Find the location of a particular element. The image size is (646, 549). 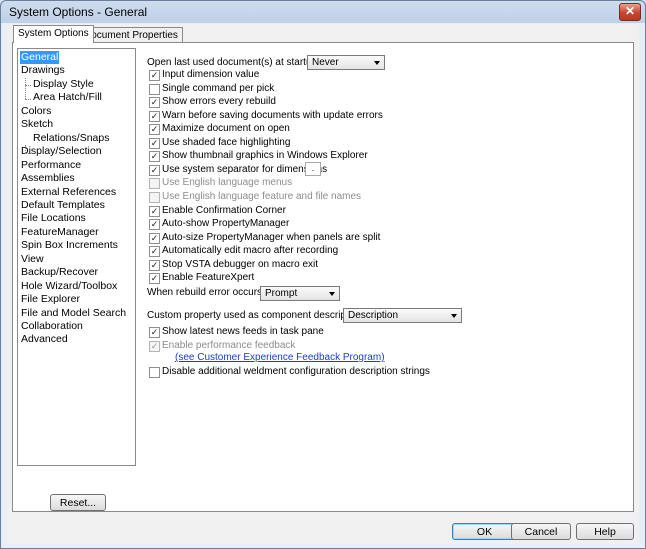

startup-value: Never is located at coordinates (325, 62).